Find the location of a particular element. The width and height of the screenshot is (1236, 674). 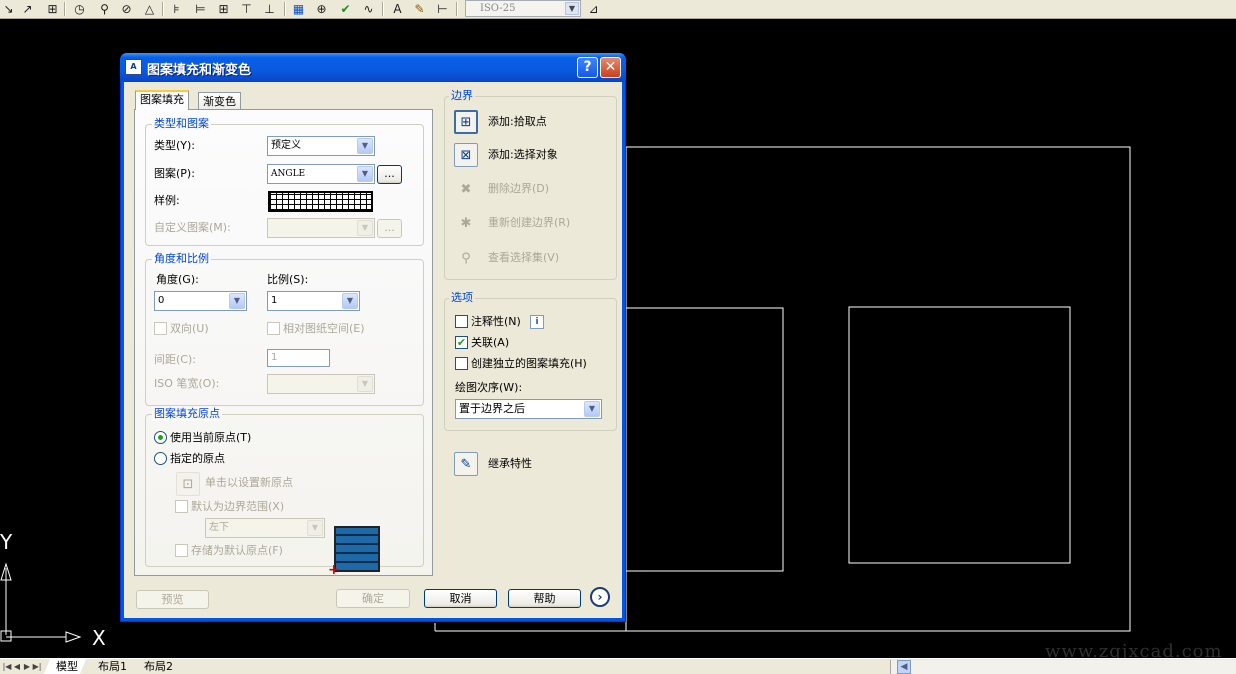

toolbar-separator is located at coordinates (457, 9).